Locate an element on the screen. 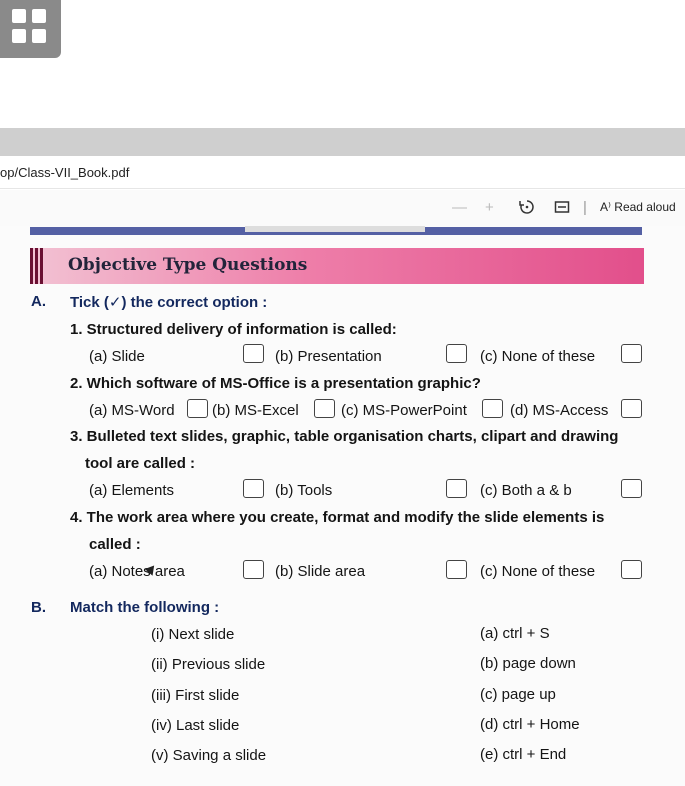 This screenshot has width=685, height=786. q3-checkbox-a is located at coordinates (253, 488).